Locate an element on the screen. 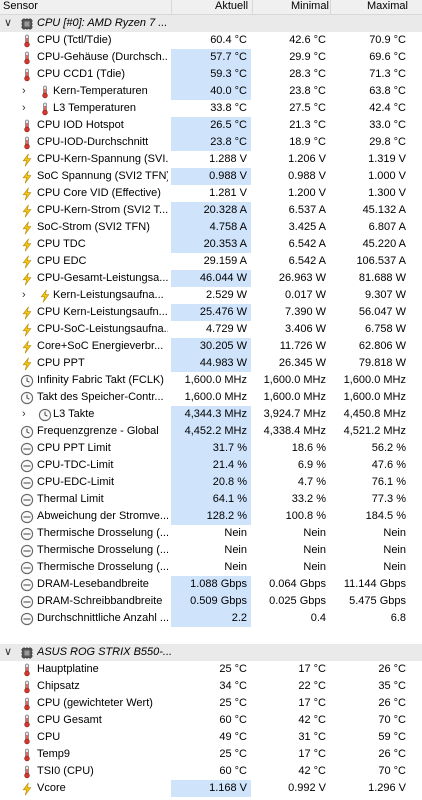 This screenshot has height=800, width=422. header-sensor: Sensor is located at coordinates (20, 7).